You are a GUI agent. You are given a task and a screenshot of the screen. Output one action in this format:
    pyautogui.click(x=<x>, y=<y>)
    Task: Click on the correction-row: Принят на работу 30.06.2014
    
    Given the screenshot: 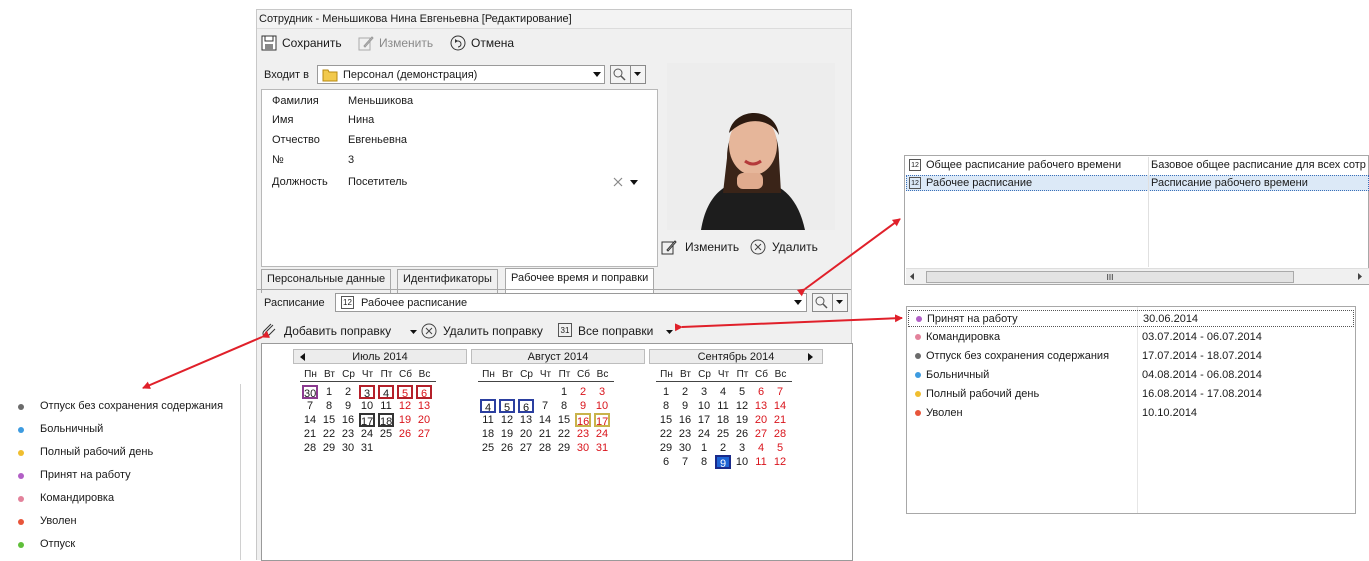 What is the action you would take?
    pyautogui.click(x=1131, y=318)
    